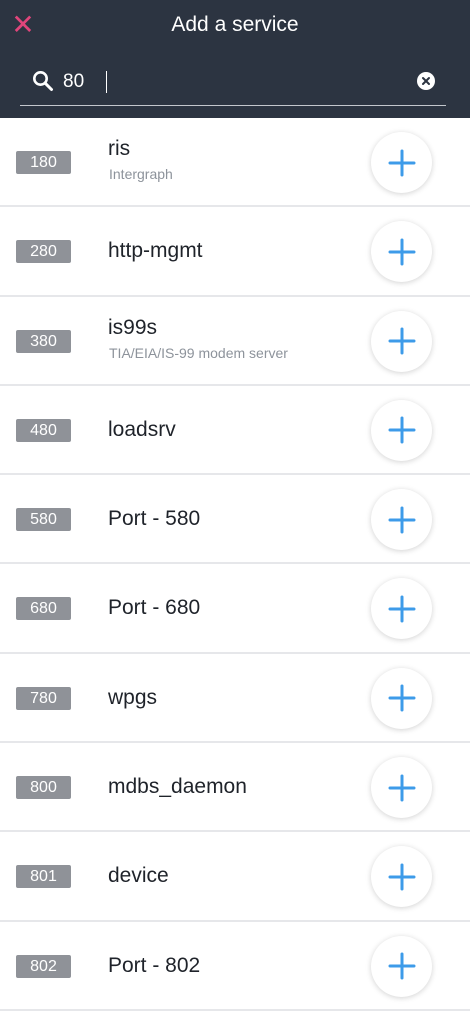 This screenshot has height=1024, width=470. Describe the element at coordinates (235, 609) in the screenshot. I see `service-row: 680 Port - 680` at that location.